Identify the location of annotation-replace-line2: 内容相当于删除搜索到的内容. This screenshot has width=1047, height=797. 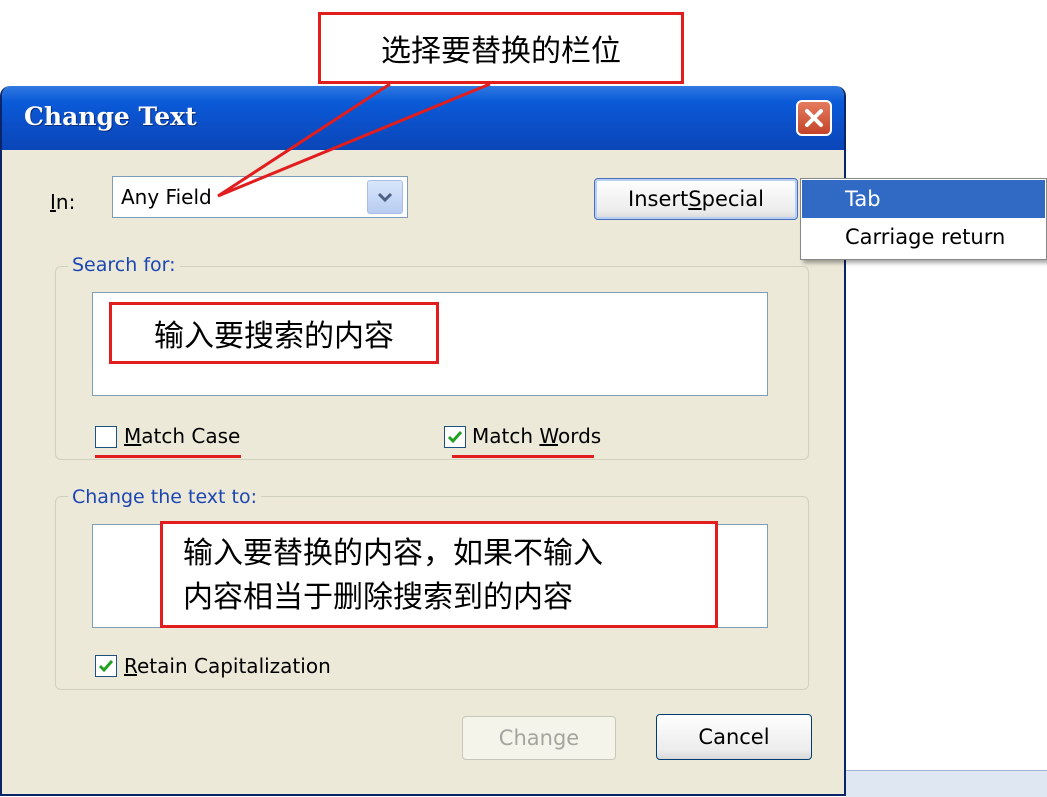
(378, 597).